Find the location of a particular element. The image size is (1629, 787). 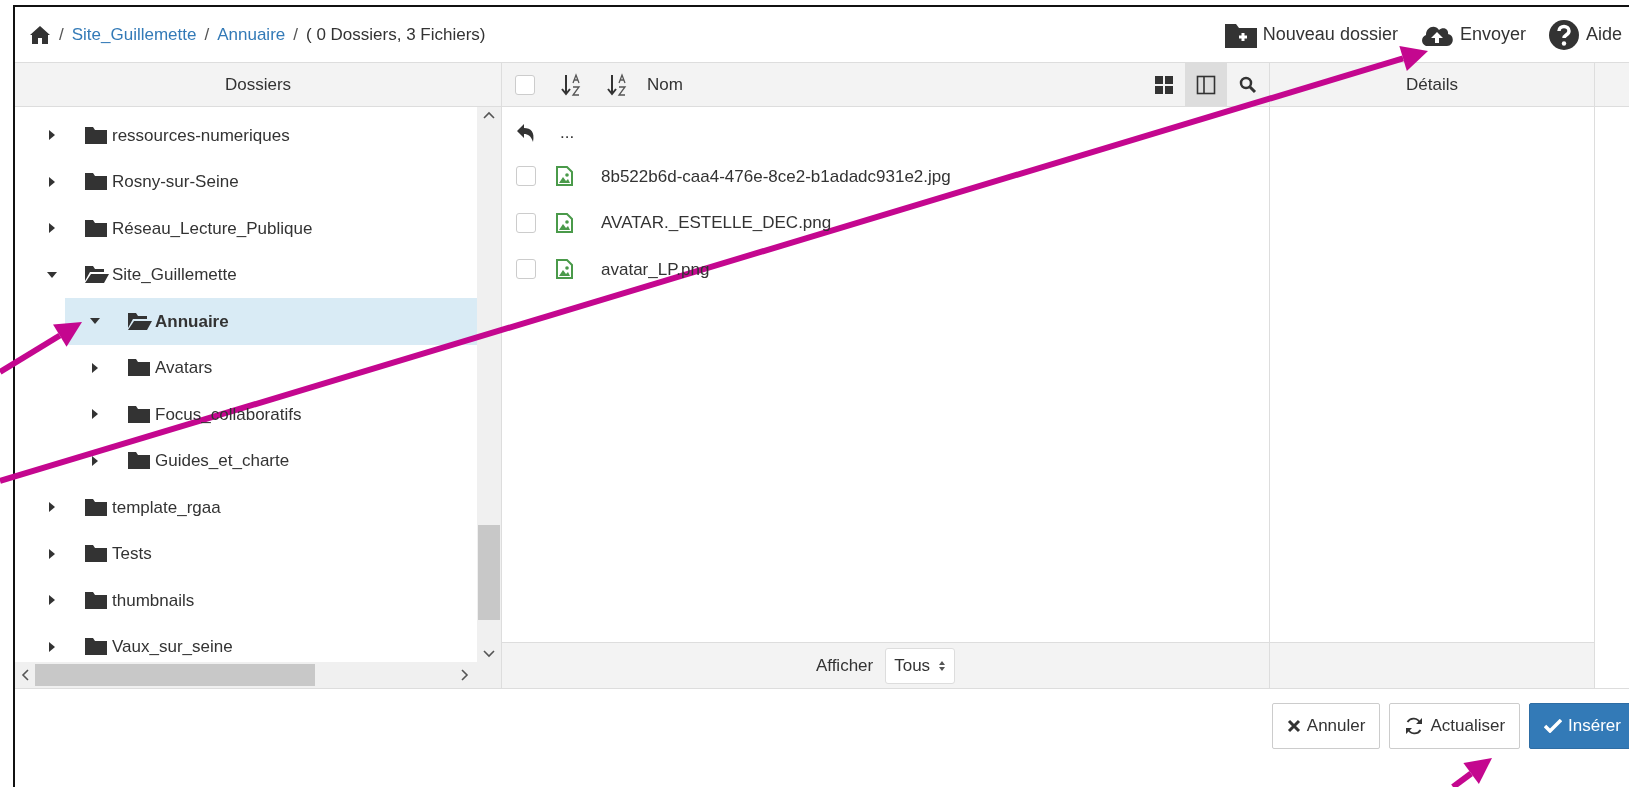

file-name: 8b522b6d-caa4-476e-8ce2-b1adadc931e2.jpg is located at coordinates (776, 176).